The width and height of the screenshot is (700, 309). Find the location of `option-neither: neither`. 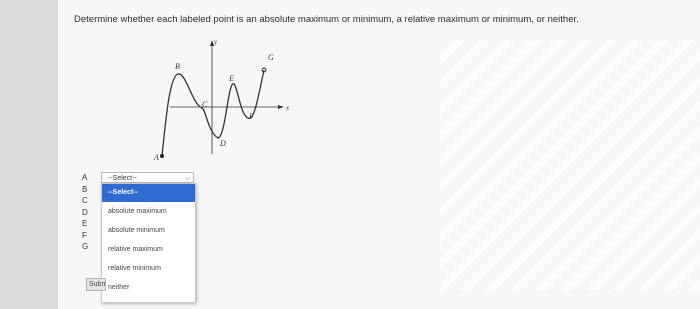

option-neither: neither is located at coordinates (148, 287).